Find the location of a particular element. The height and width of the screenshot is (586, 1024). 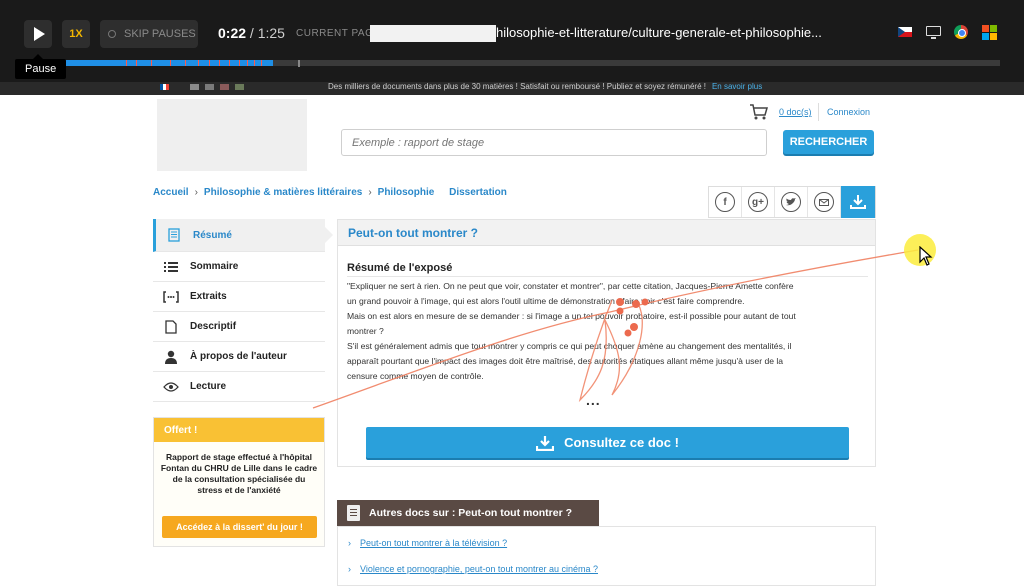

search-button: RECHERCHER is located at coordinates (828, 142).